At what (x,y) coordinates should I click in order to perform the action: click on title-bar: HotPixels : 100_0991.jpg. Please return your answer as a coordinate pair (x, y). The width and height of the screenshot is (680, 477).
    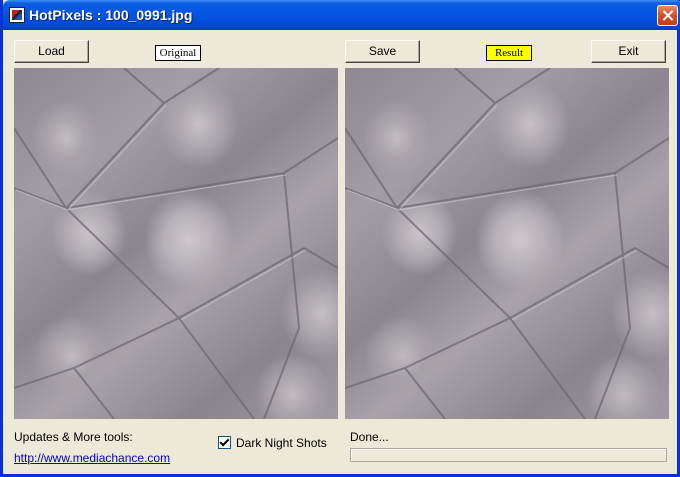
    Looking at the image, I should click on (341, 15).